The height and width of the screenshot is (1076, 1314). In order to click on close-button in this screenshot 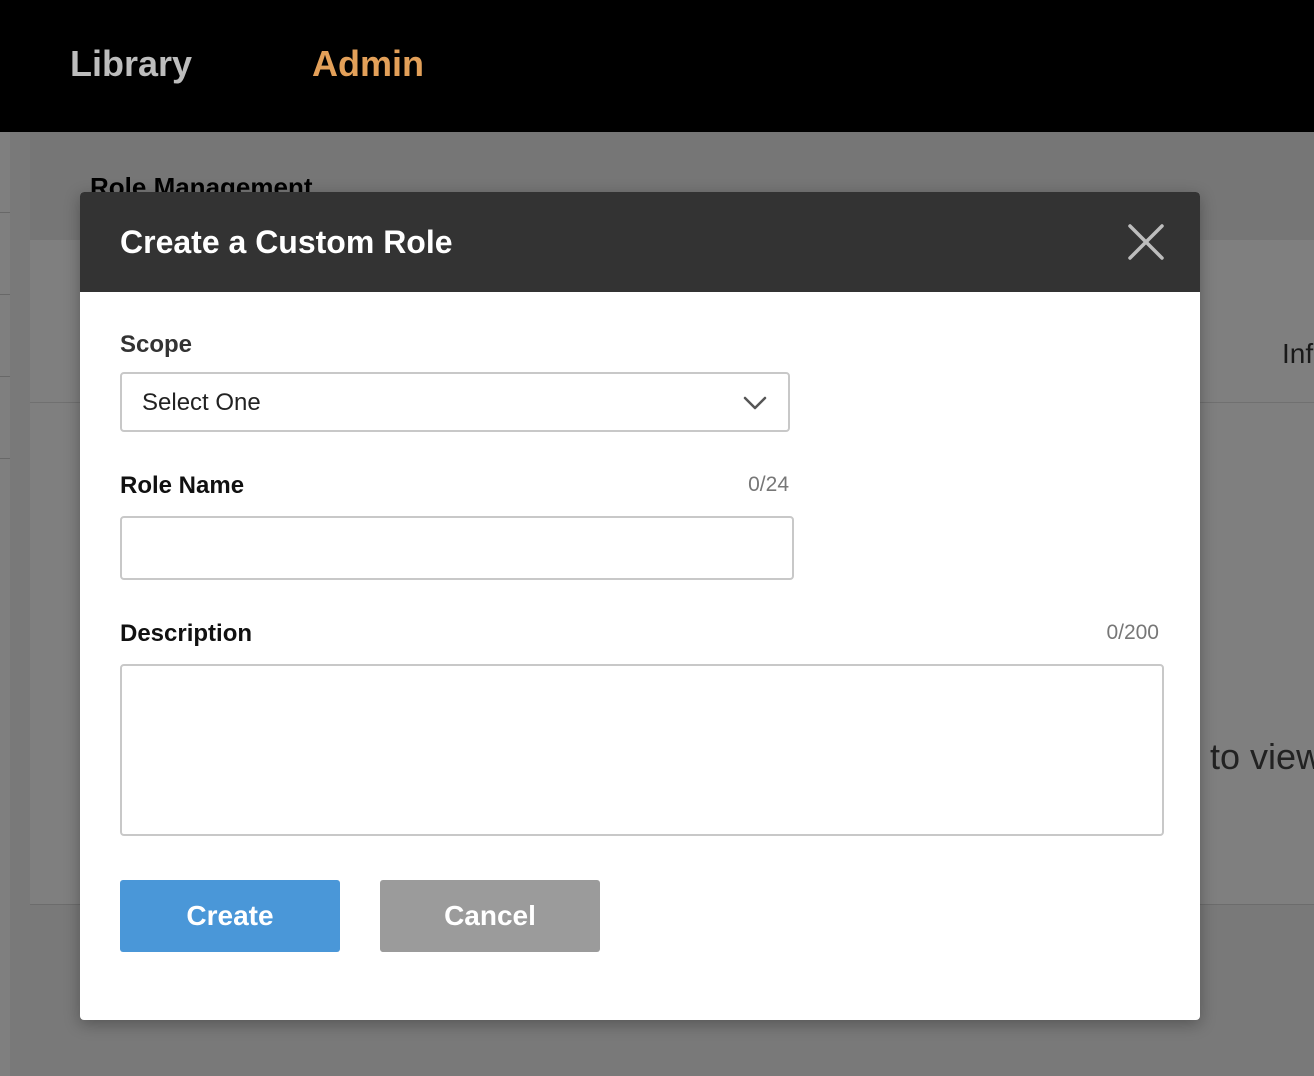, I will do `click(1146, 242)`.